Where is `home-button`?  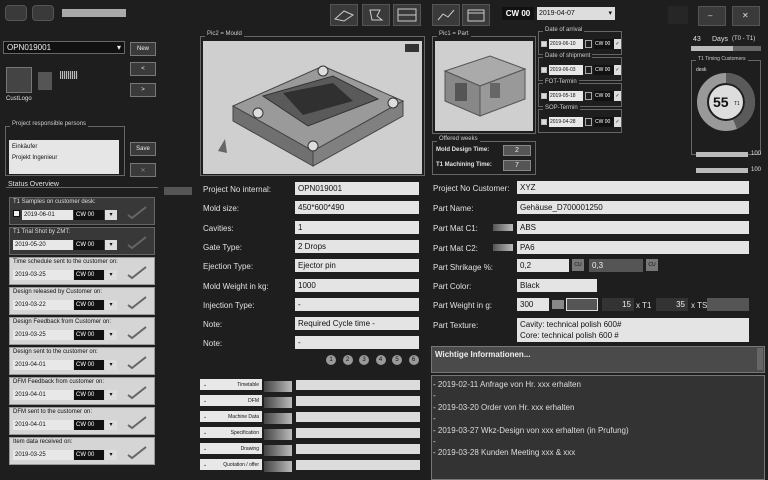
home-button is located at coordinates (16, 13).